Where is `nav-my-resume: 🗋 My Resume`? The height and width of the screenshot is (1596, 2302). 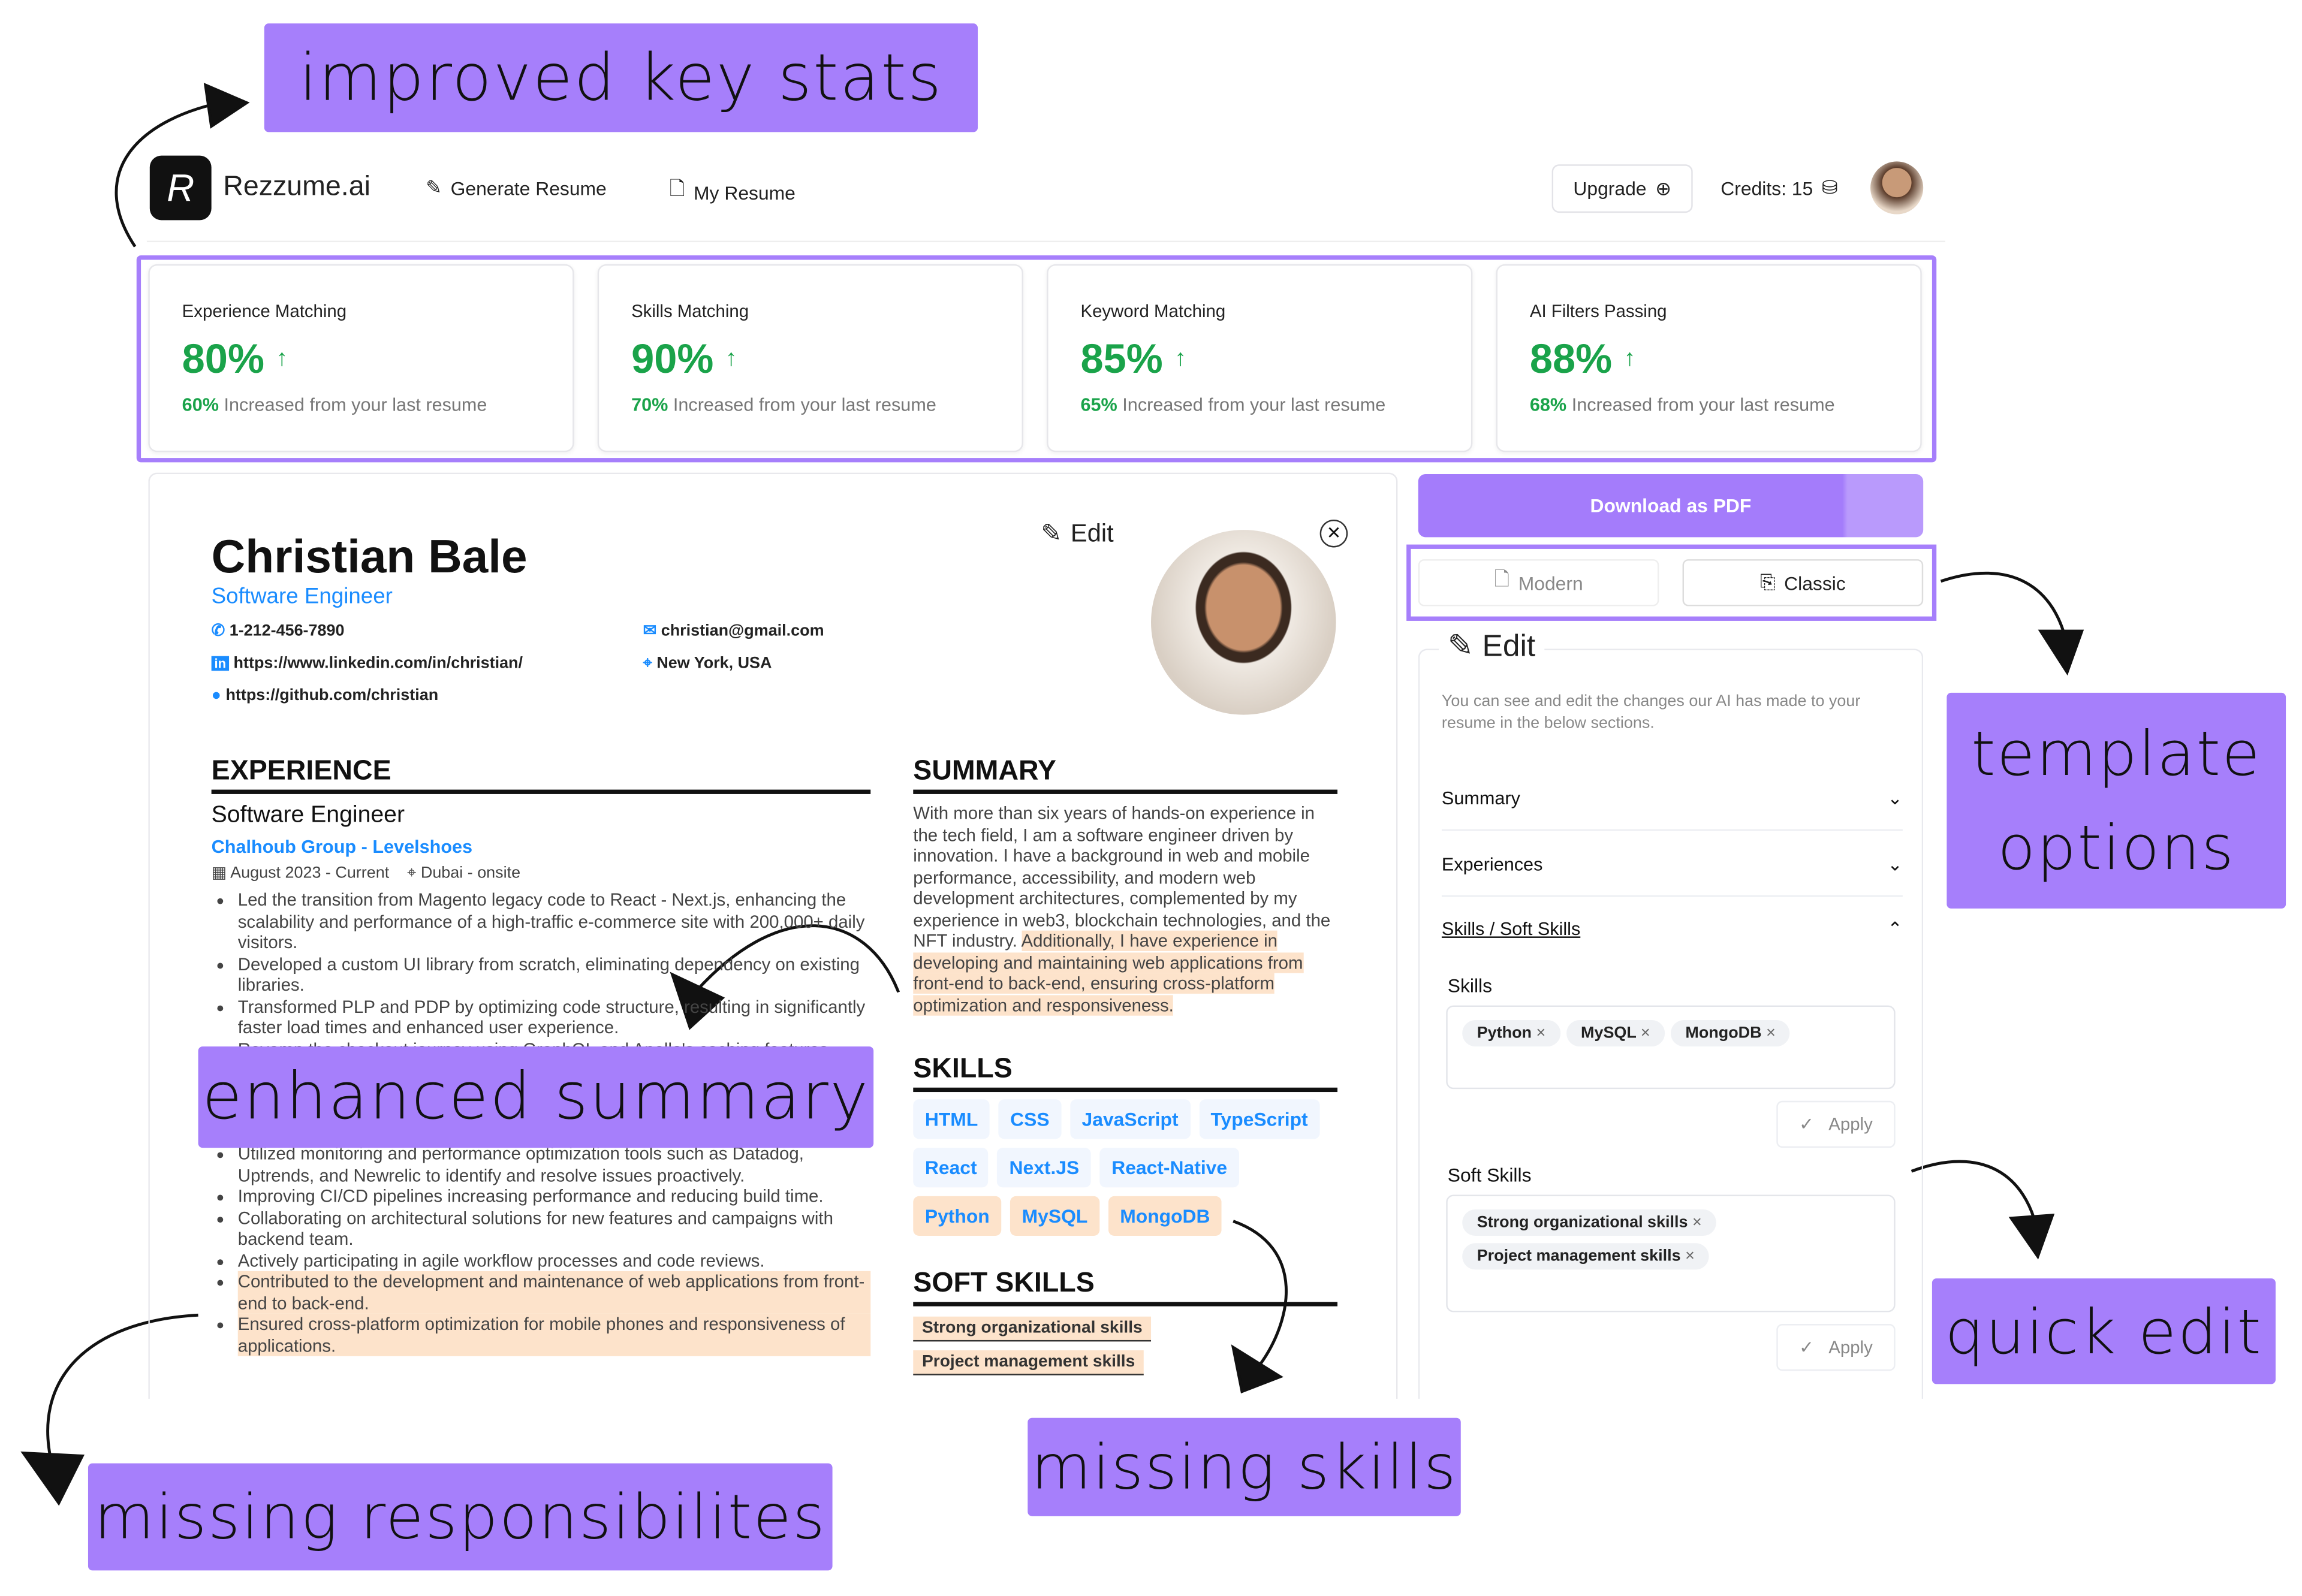 nav-my-resume: 🗋 My Resume is located at coordinates (733, 192).